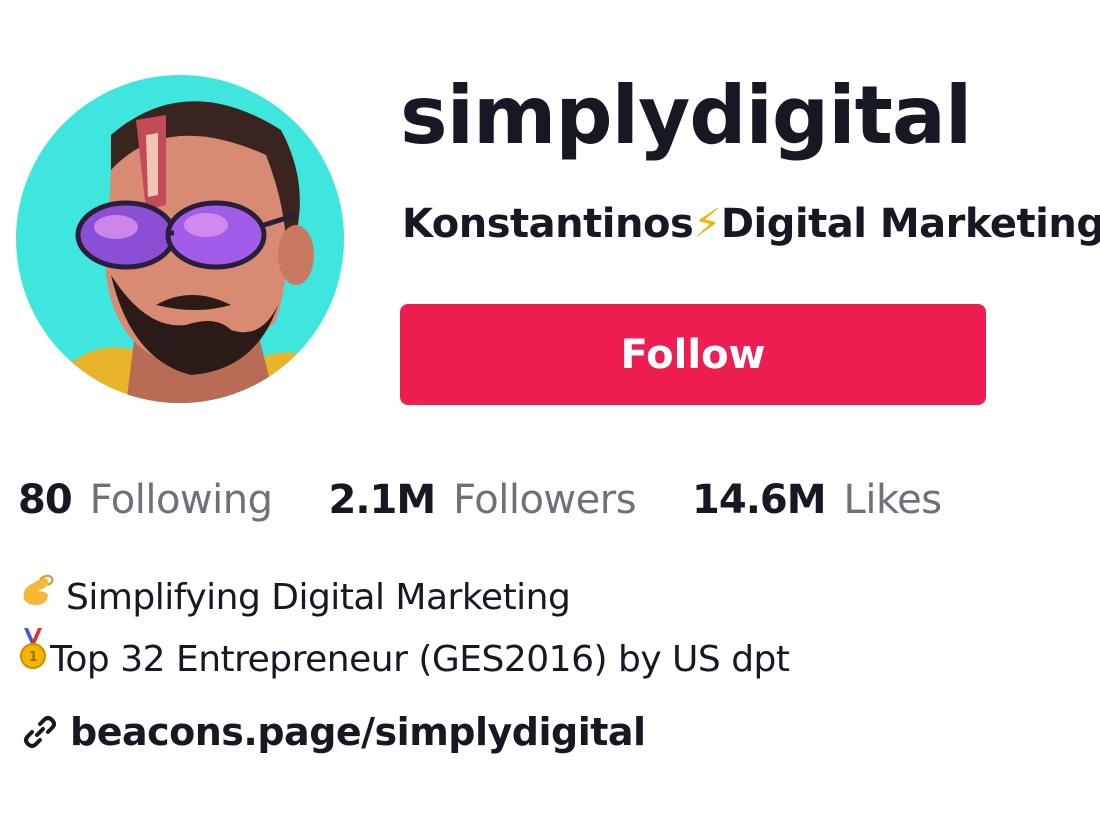  What do you see at coordinates (545, 500) in the screenshot?
I see `followers-label: Followers` at bounding box center [545, 500].